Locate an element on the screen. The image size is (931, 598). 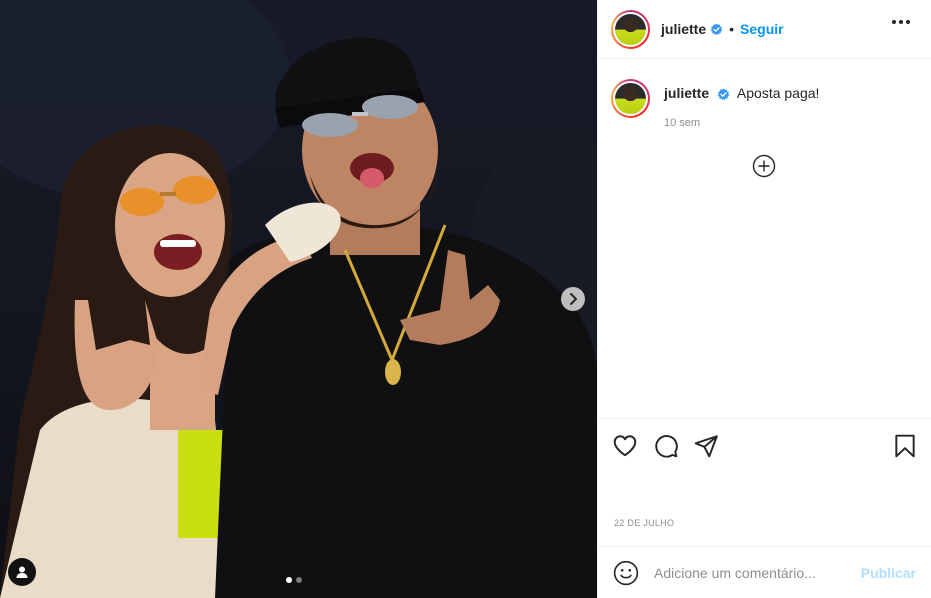
caption-avatar is located at coordinates (630, 98).